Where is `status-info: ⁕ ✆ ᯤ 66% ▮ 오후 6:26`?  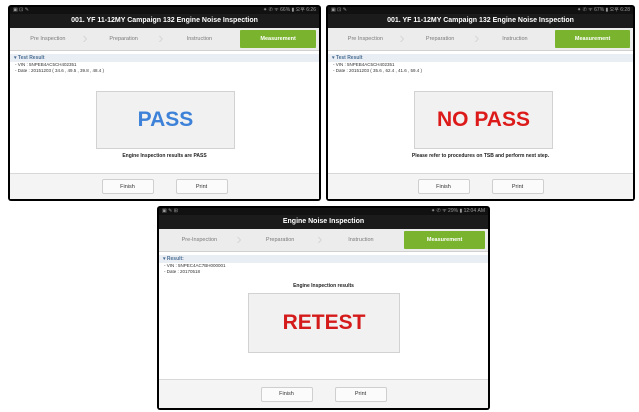
status-info: ⁕ ✆ ᯤ 66% ▮ 오후 6:26 is located at coordinates (289, 10).